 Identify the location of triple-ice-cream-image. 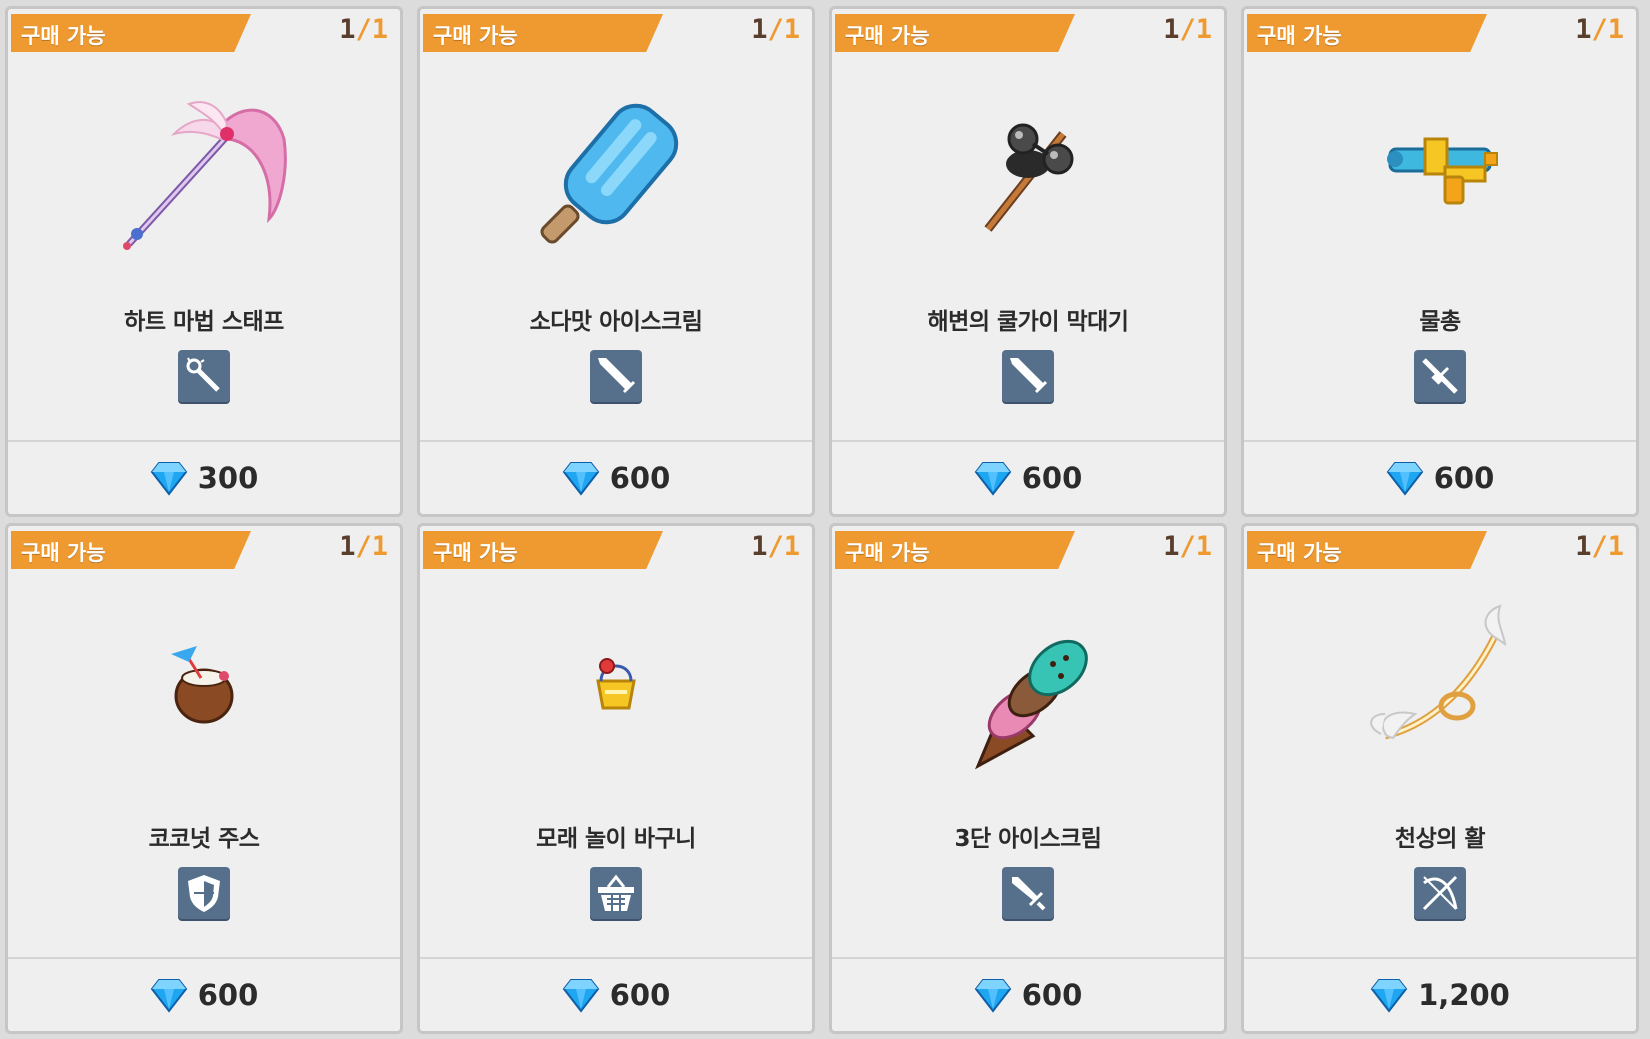
(1031, 704).